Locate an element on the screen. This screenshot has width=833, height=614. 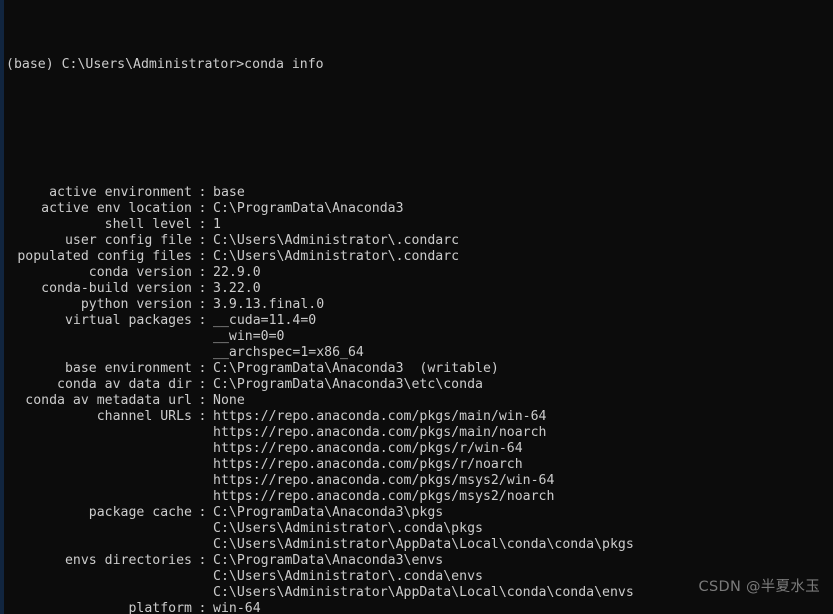
info-row: conda av metadata url: None is located at coordinates (419, 401).